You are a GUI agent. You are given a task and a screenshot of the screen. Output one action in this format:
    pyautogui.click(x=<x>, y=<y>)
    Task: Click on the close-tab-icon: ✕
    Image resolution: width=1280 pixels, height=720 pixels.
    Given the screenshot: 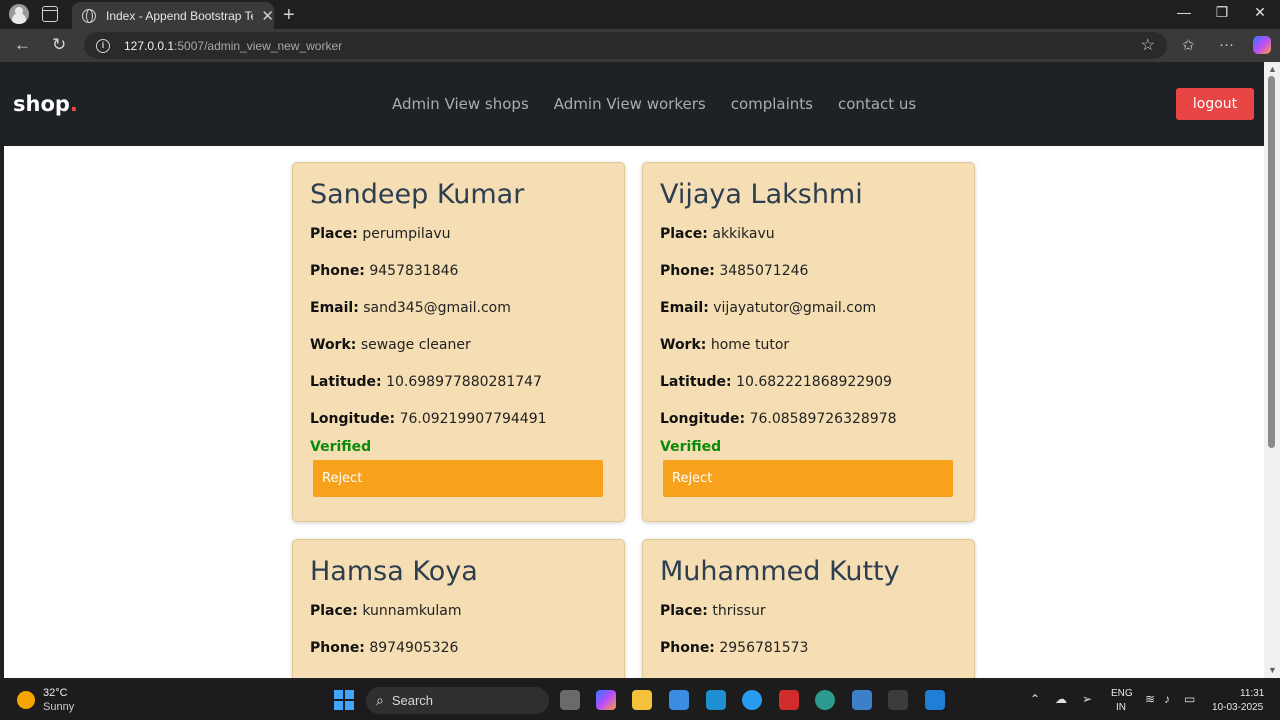 What is the action you would take?
    pyautogui.click(x=267, y=16)
    